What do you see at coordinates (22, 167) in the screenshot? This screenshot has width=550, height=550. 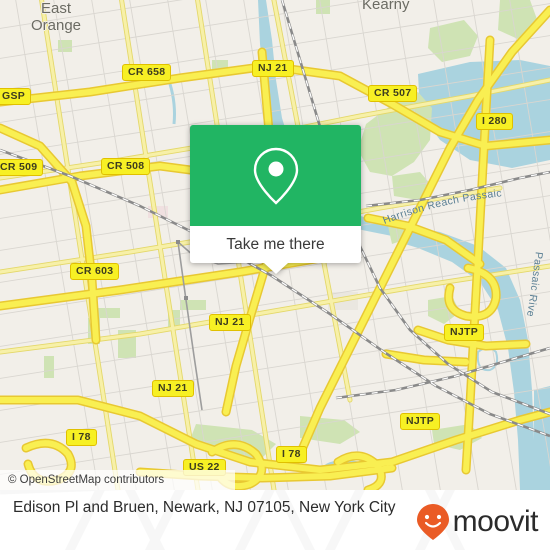 I see `road-shield-cr-509: CR 509` at bounding box center [22, 167].